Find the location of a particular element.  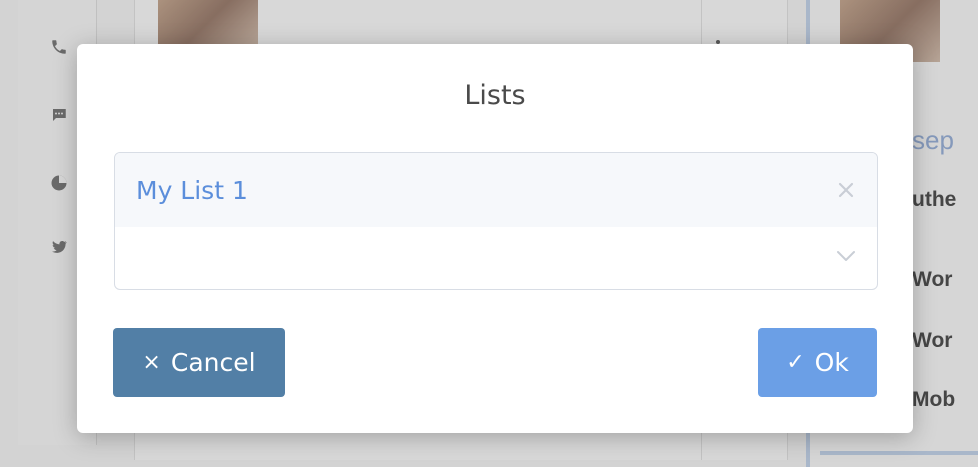

chevron-down-icon is located at coordinates (846, 256).